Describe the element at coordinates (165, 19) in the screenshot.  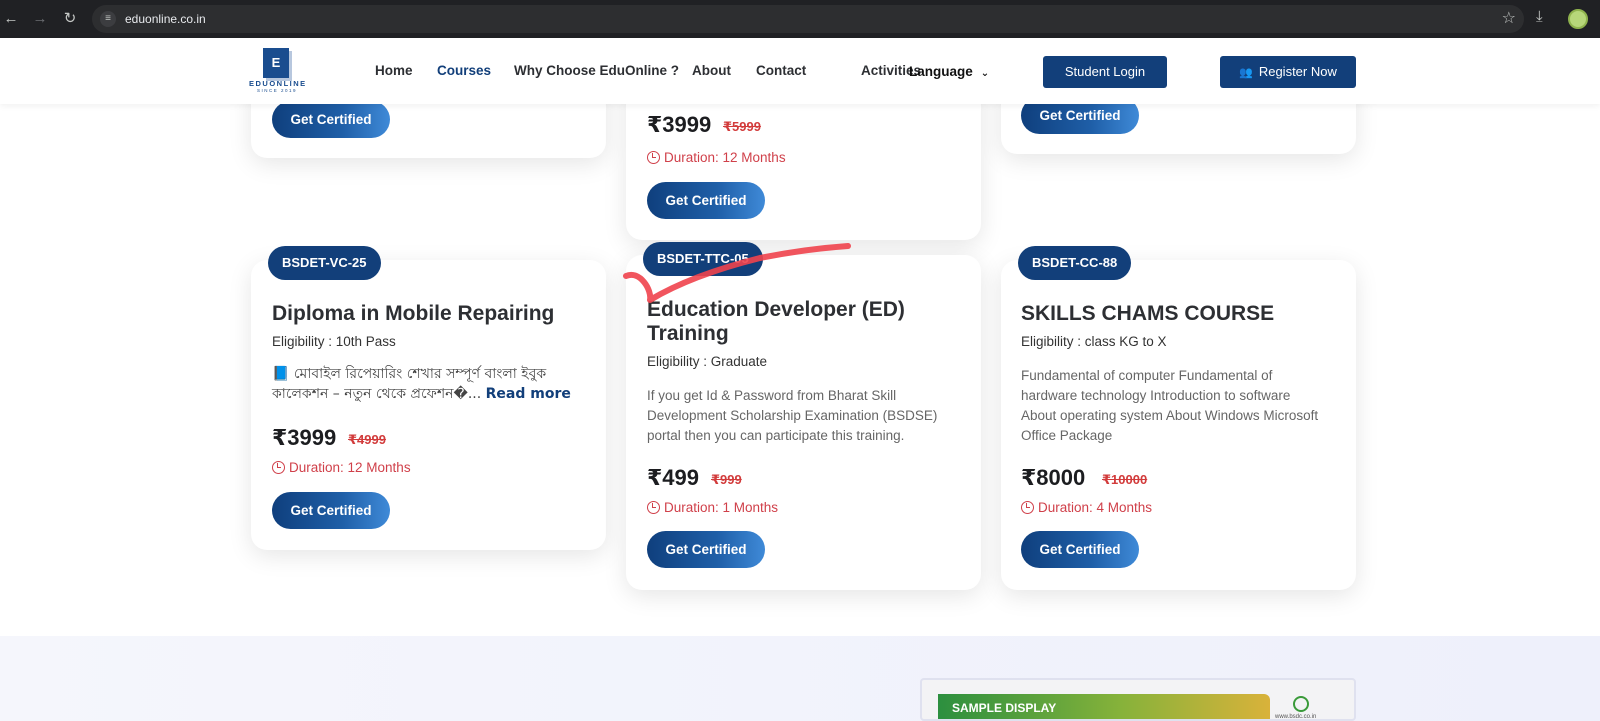
I see `url-text: eduonline.co.in` at that location.